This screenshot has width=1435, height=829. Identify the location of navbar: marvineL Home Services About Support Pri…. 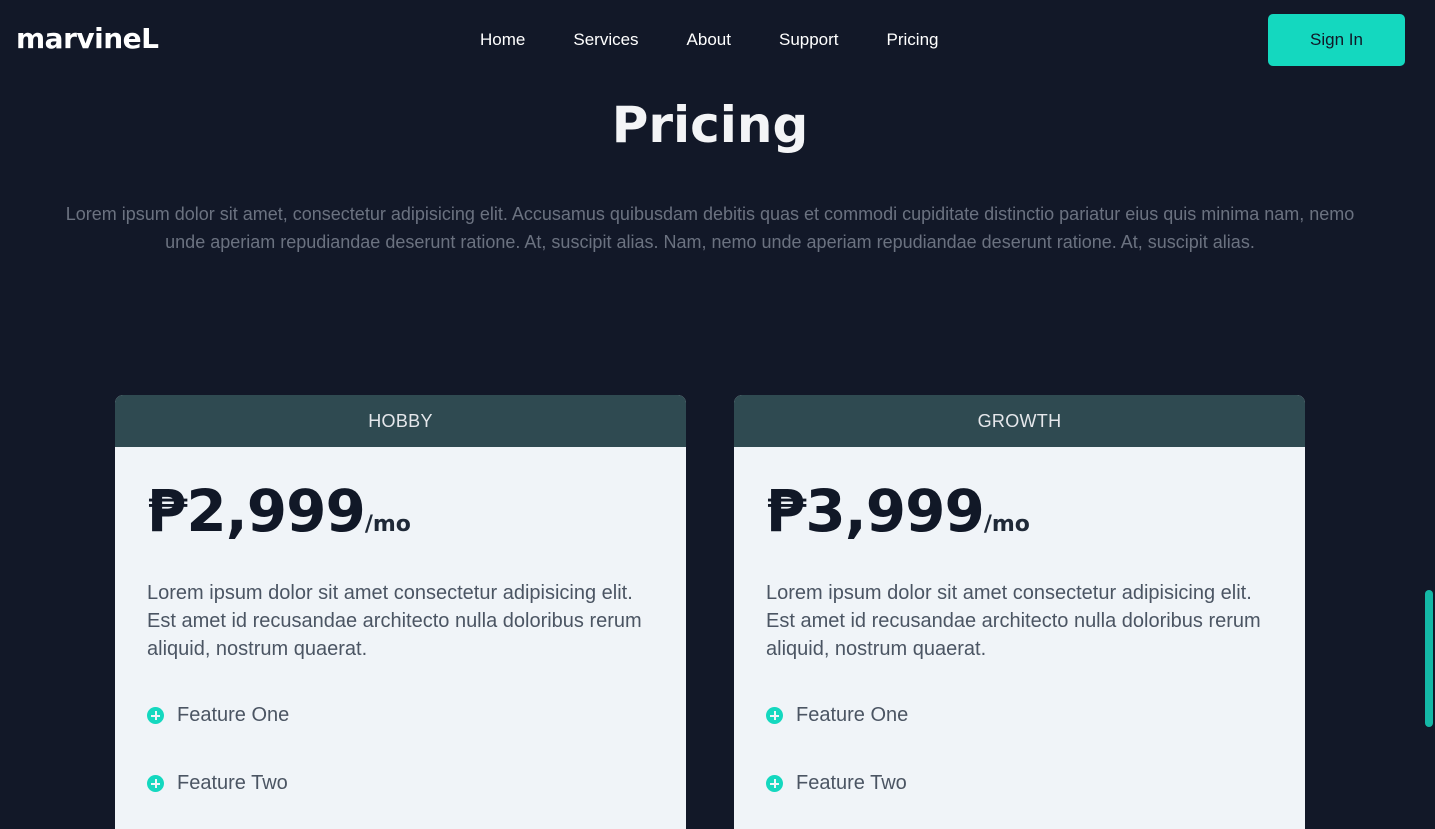
(711, 40).